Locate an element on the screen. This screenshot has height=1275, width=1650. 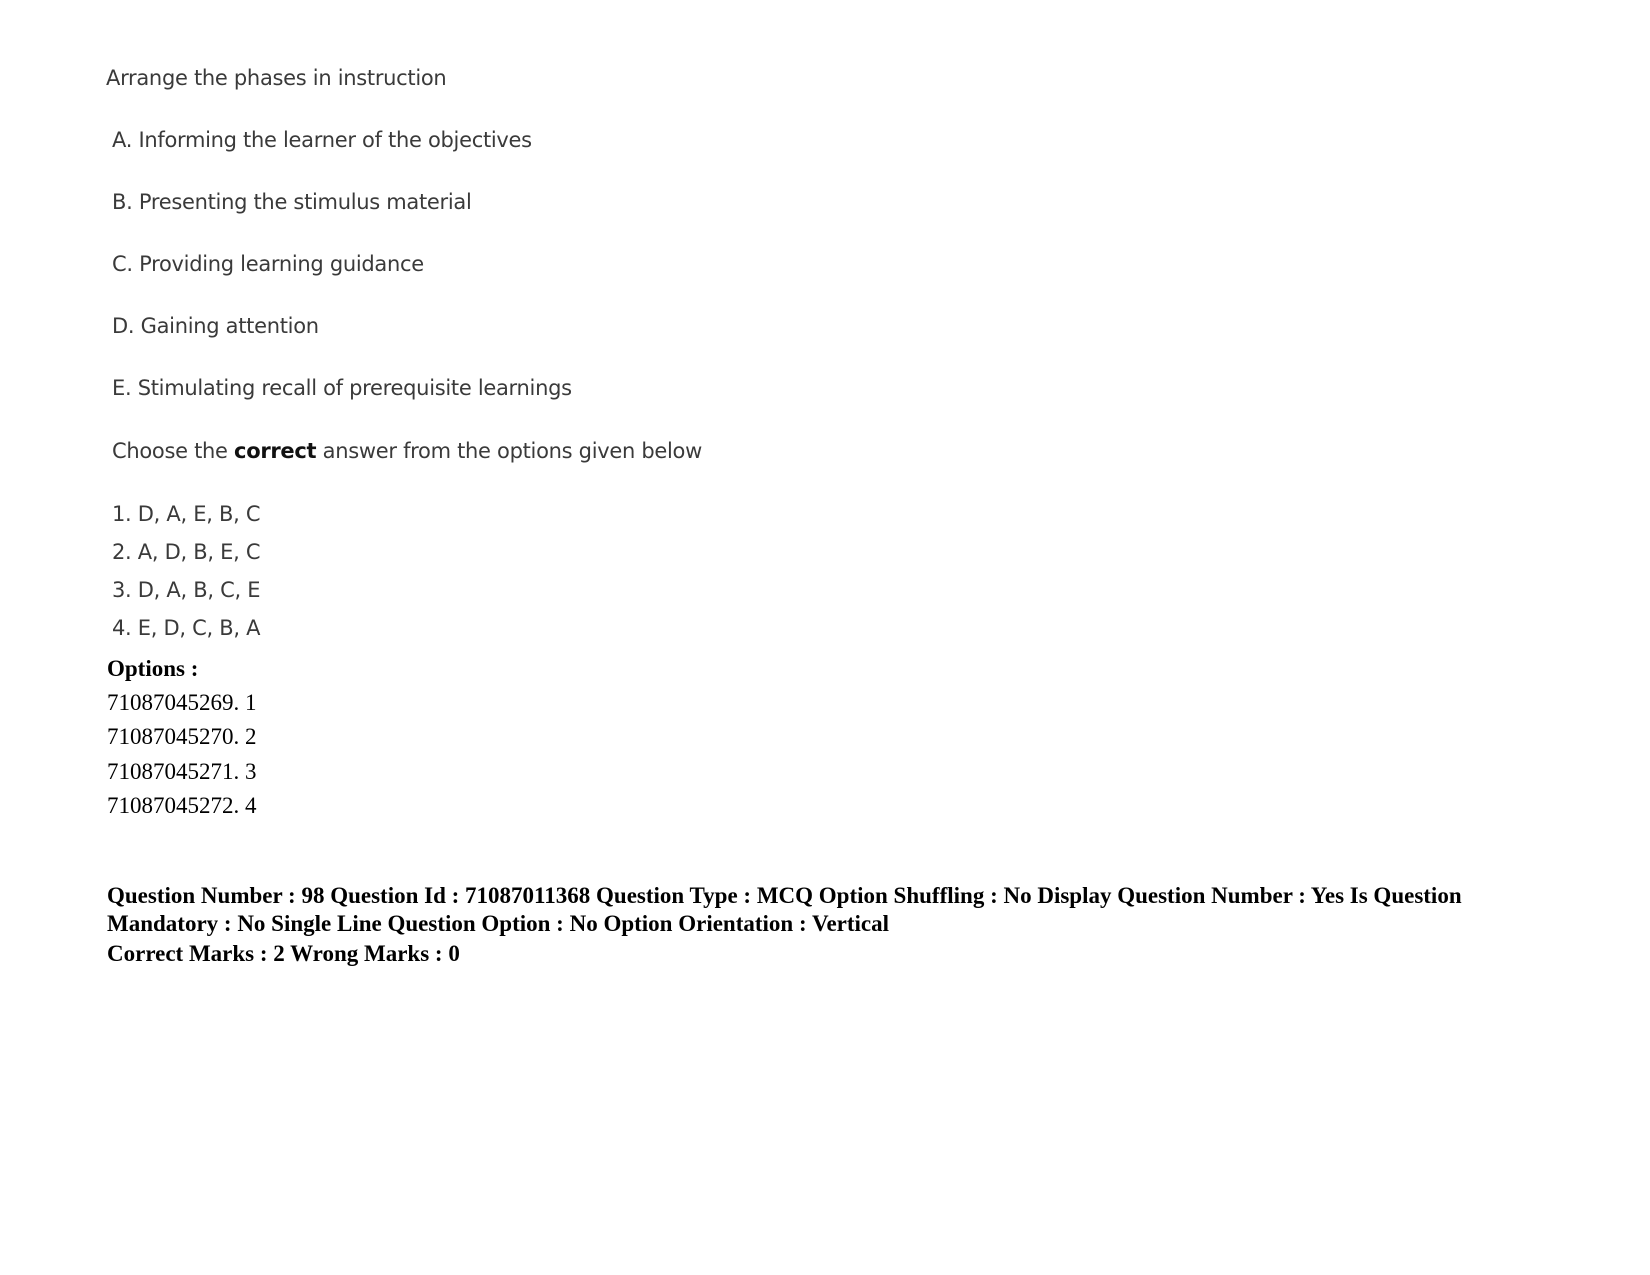
statement-b: B. Presenting the stimulus material is located at coordinates (292, 202).